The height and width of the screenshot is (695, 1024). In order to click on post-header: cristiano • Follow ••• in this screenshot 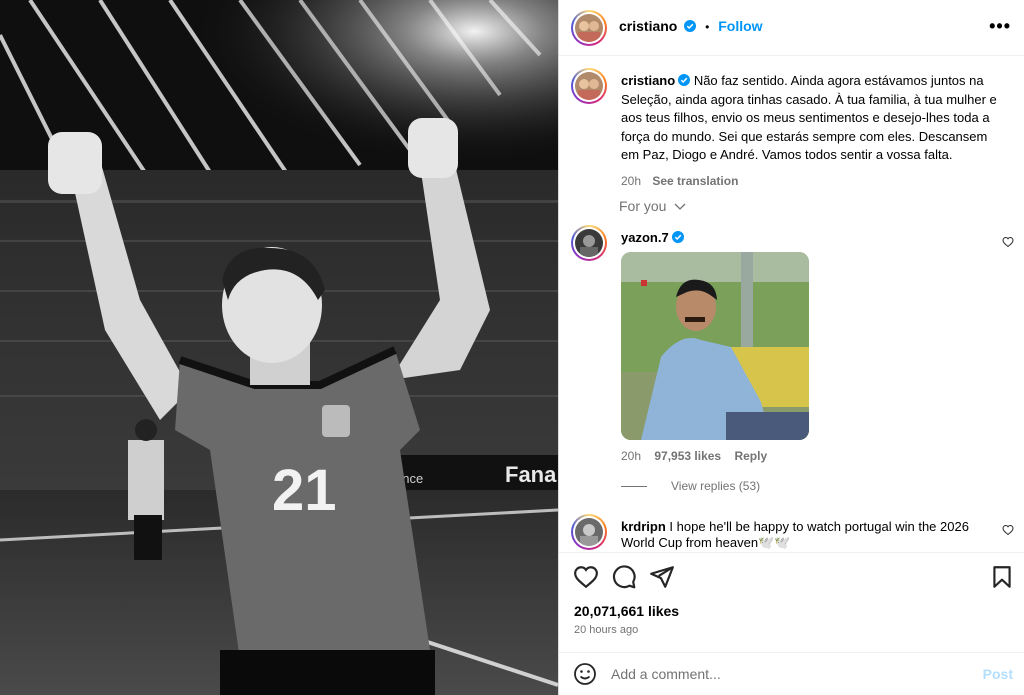, I will do `click(791, 28)`.